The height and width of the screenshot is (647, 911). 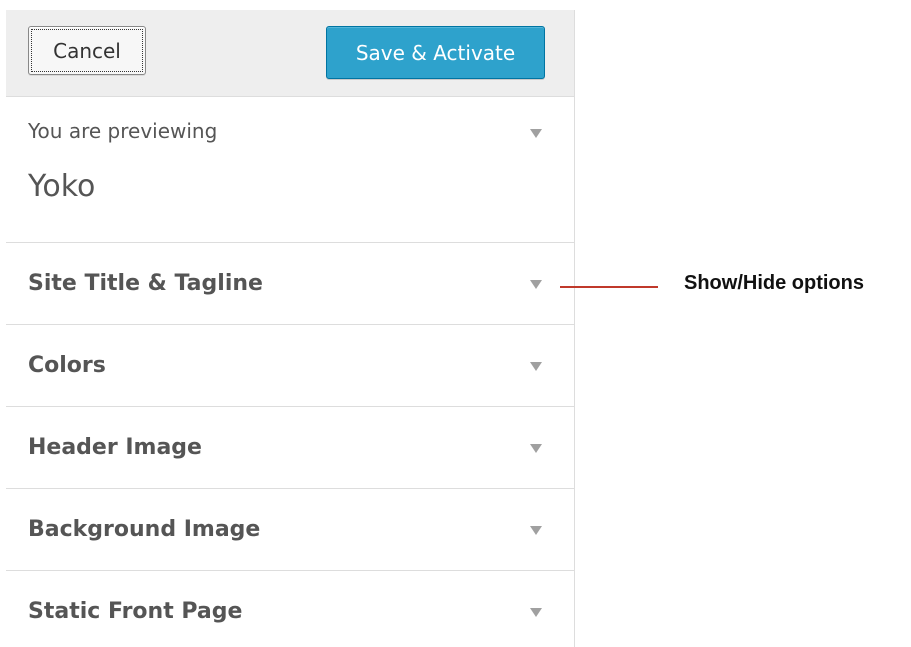 What do you see at coordinates (290, 366) in the screenshot?
I see `section-colors: Colors` at bounding box center [290, 366].